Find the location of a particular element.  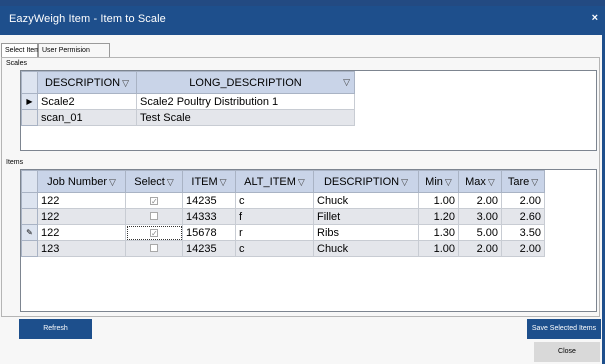

cell-max: 5.00 is located at coordinates (480, 232).